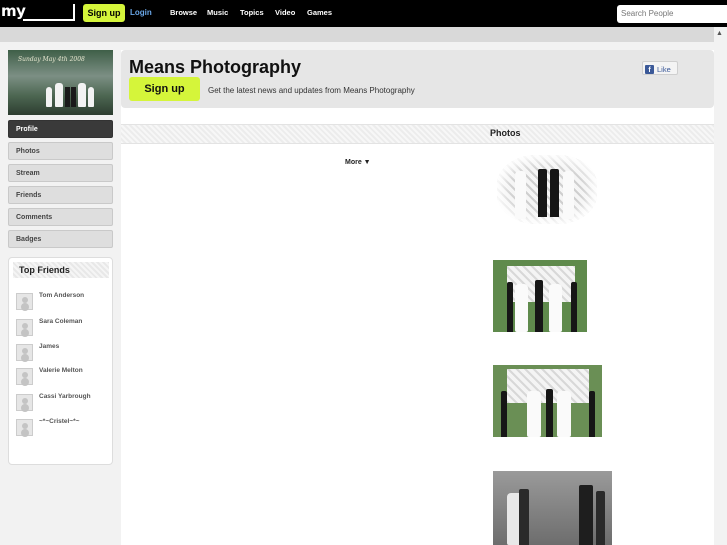 The height and width of the screenshot is (545, 727). Describe the element at coordinates (51, 59) in the screenshot. I see `profile-picture-caption: Sunday May 4th 2008` at that location.